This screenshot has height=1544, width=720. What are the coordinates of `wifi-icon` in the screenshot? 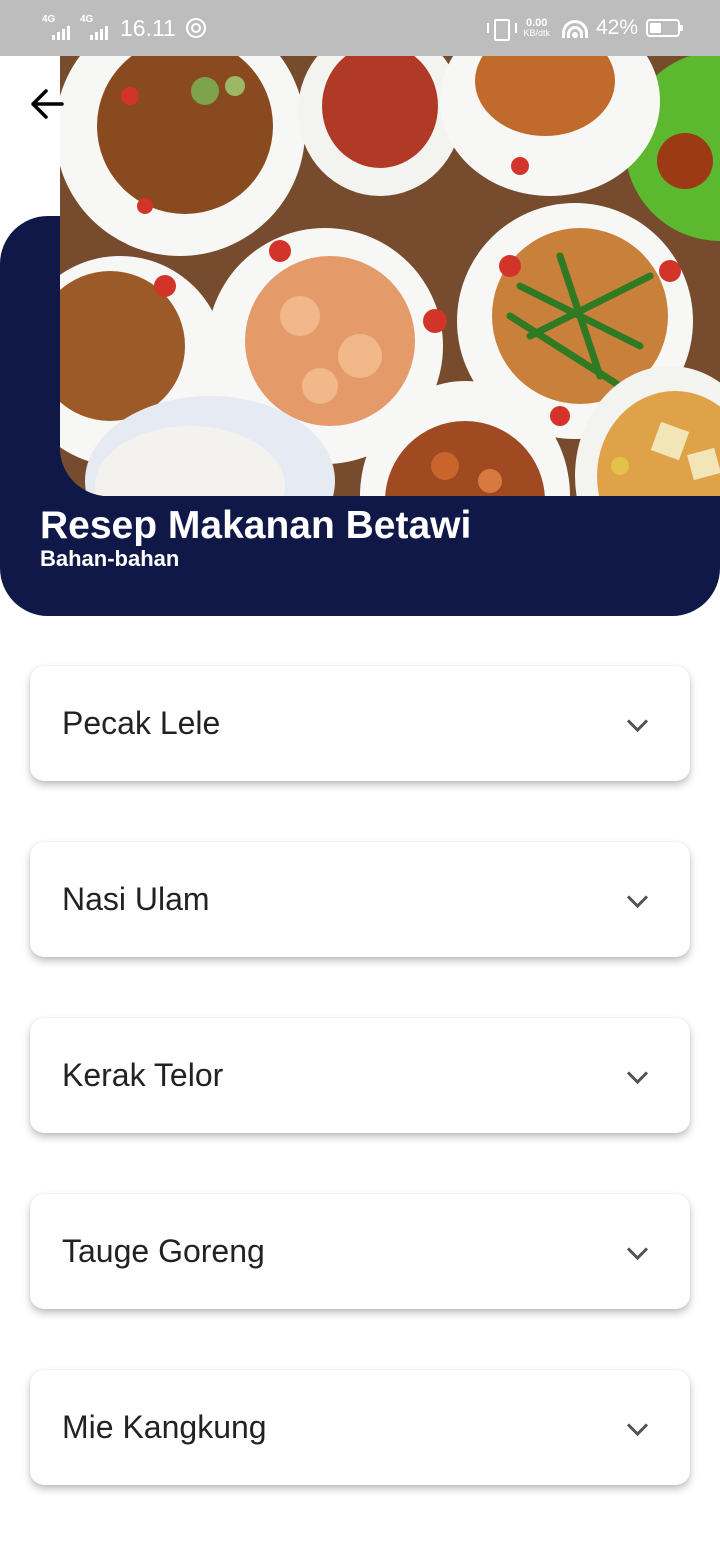 It's located at (574, 28).